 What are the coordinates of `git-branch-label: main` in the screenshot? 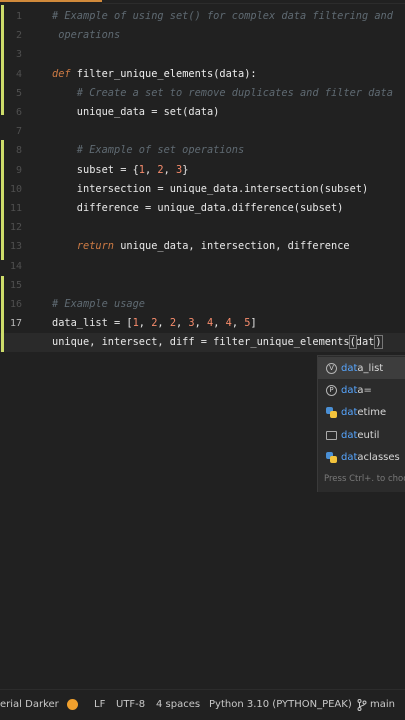 It's located at (382, 704).